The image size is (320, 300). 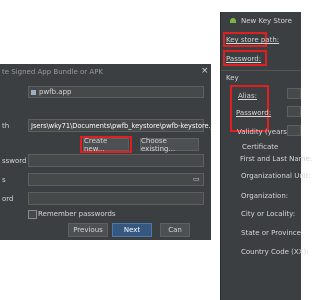 I want to click on close-icon: ×, so click(x=205, y=71).